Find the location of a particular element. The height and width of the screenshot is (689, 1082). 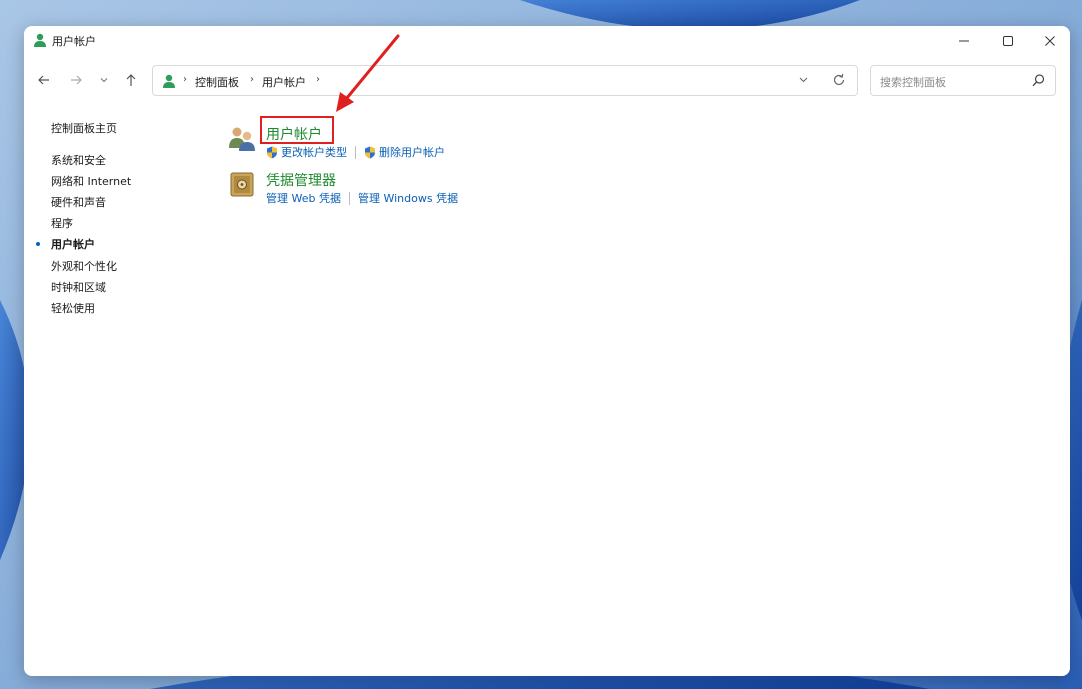

sidebar-control-panel-home: 控制面板主页 is located at coordinates (84, 128).